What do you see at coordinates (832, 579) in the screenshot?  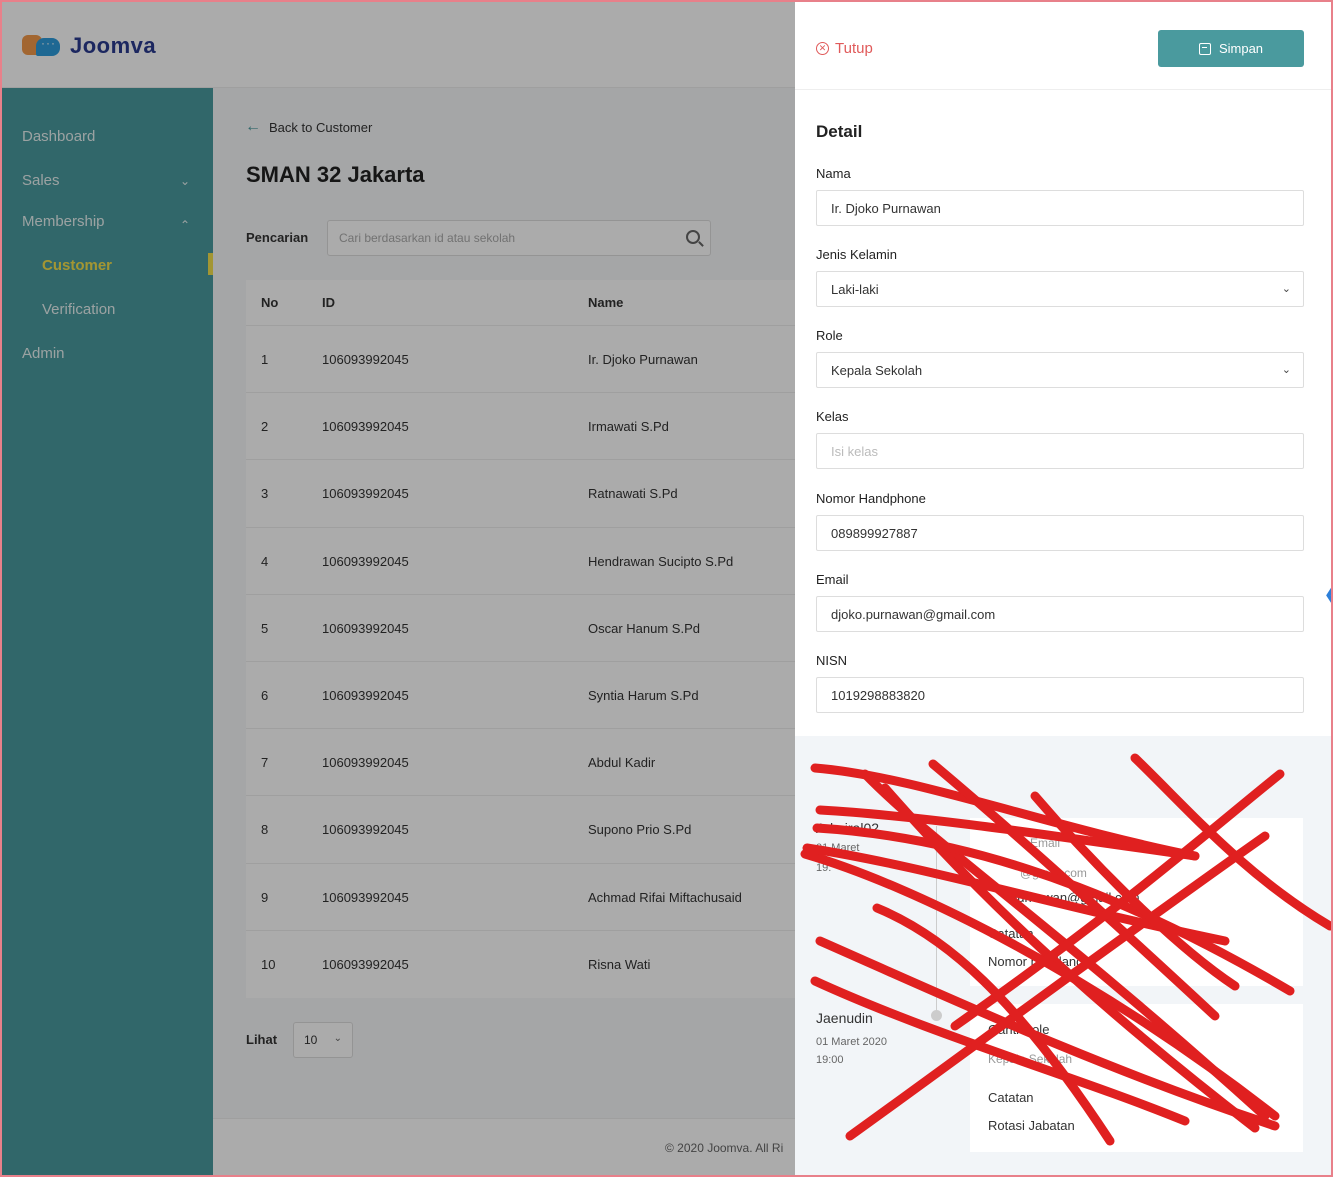 I see `field-label-email: Email` at bounding box center [832, 579].